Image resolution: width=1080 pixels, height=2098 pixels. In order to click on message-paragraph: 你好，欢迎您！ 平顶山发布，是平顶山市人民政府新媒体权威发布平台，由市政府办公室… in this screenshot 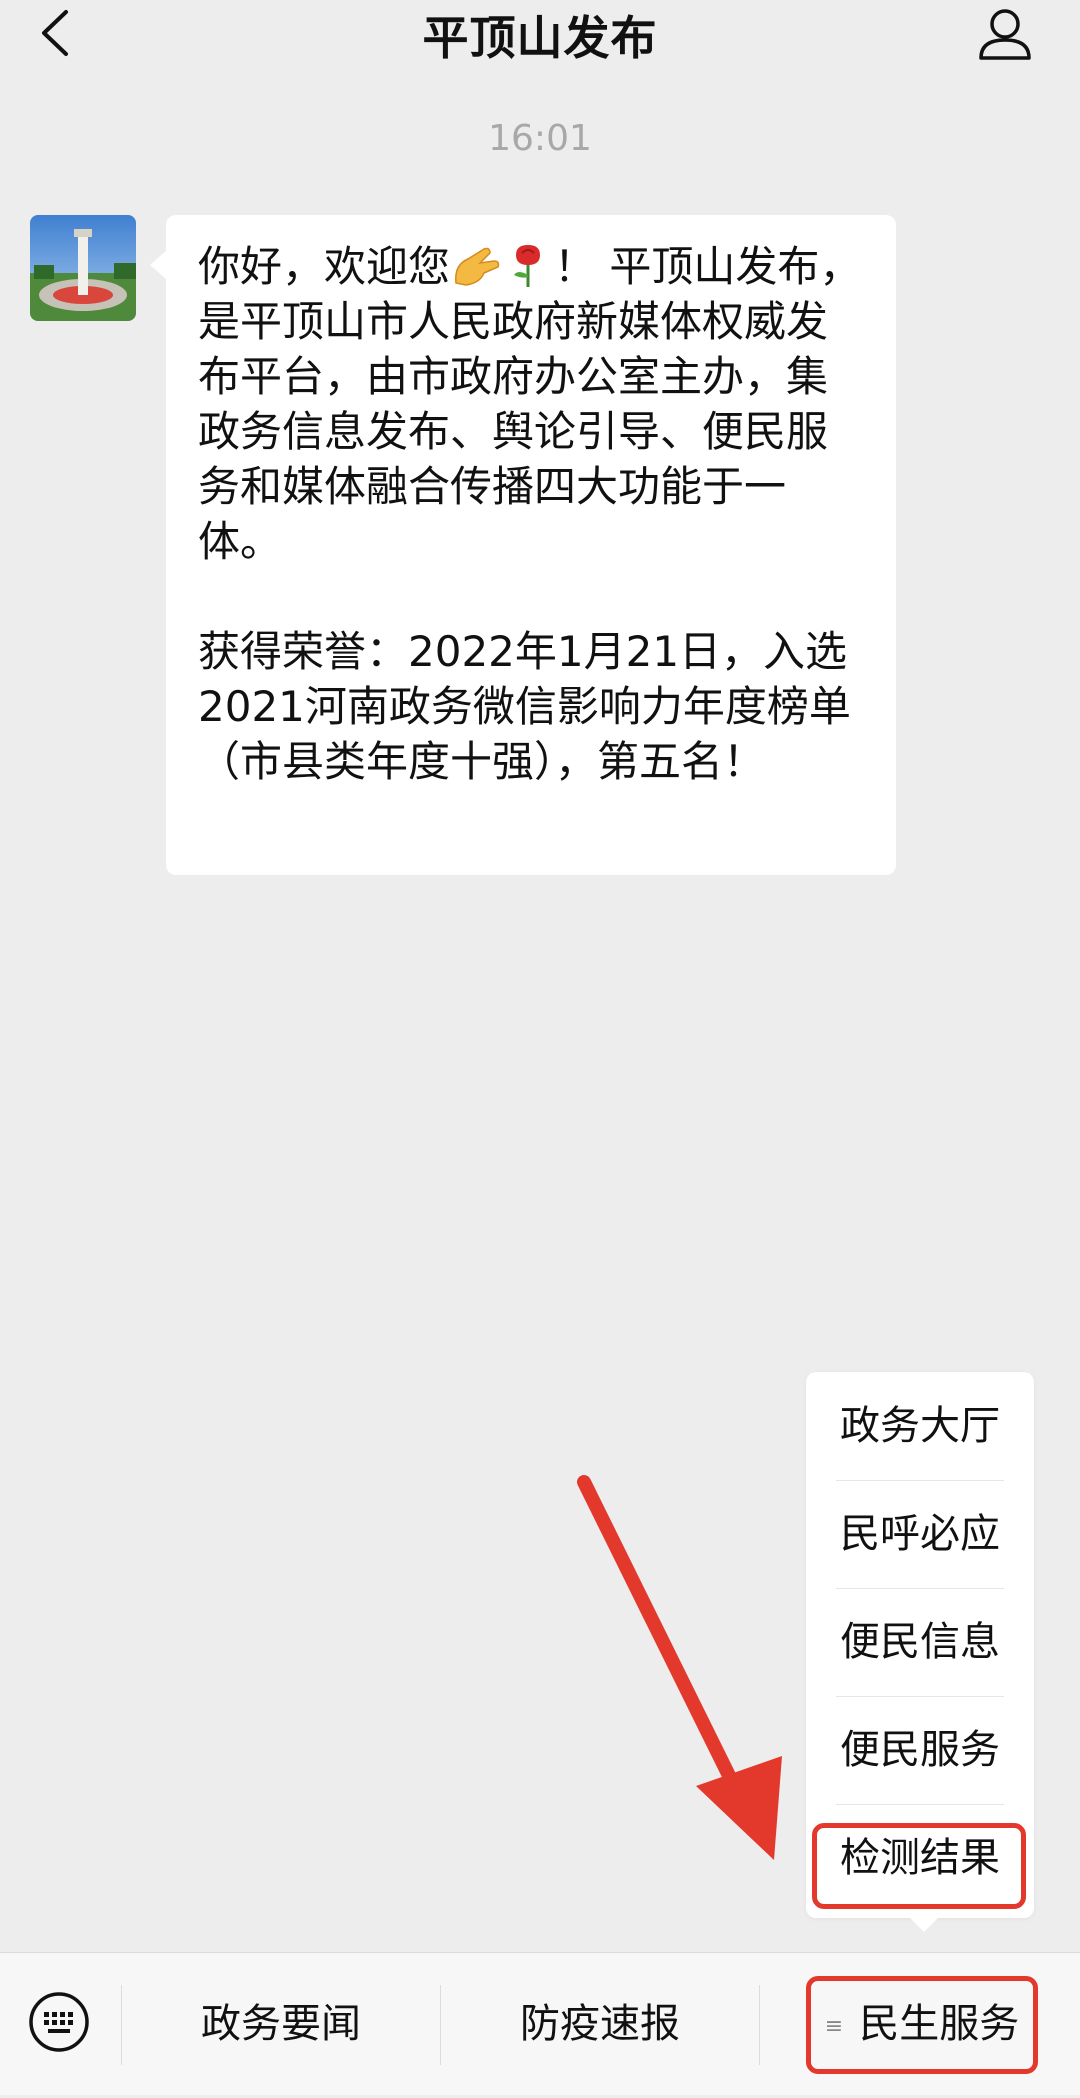, I will do `click(533, 404)`.